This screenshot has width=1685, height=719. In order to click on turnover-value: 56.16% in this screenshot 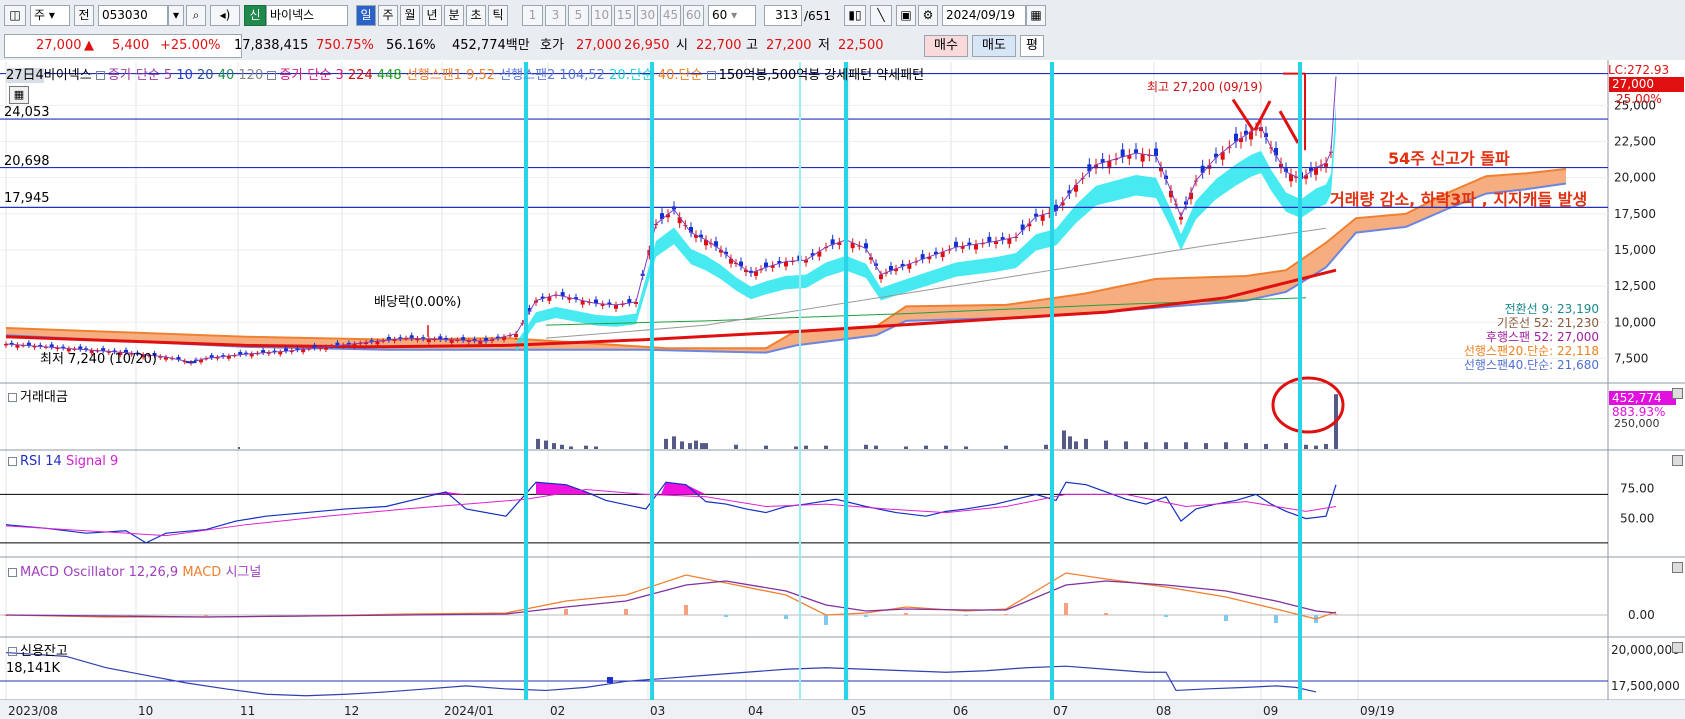, I will do `click(411, 45)`.